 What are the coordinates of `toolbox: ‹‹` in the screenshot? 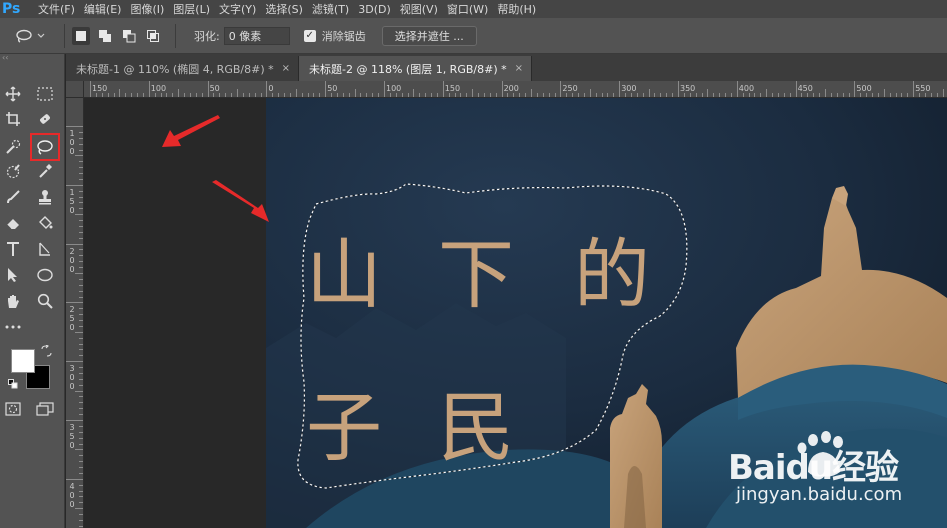 It's located at (32, 291).